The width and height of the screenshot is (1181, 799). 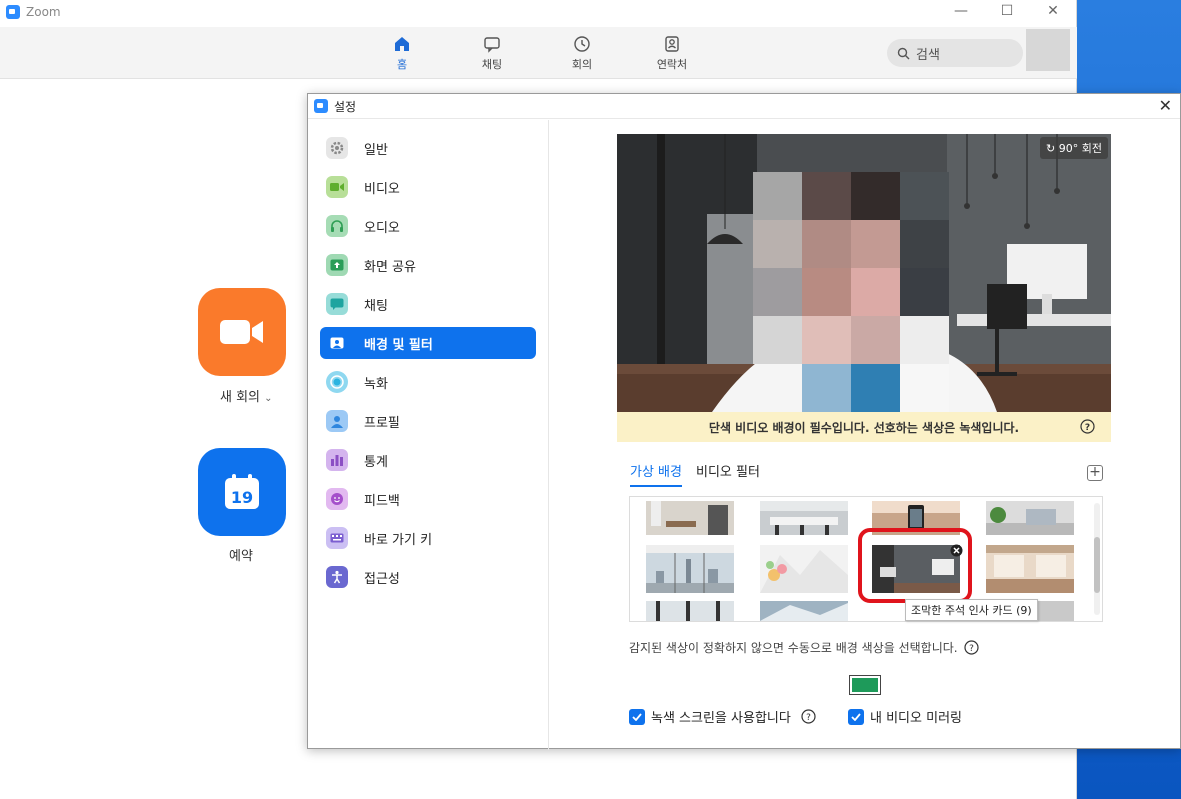 What do you see at coordinates (1053, 12) in the screenshot?
I see `close-button: ✕` at bounding box center [1053, 12].